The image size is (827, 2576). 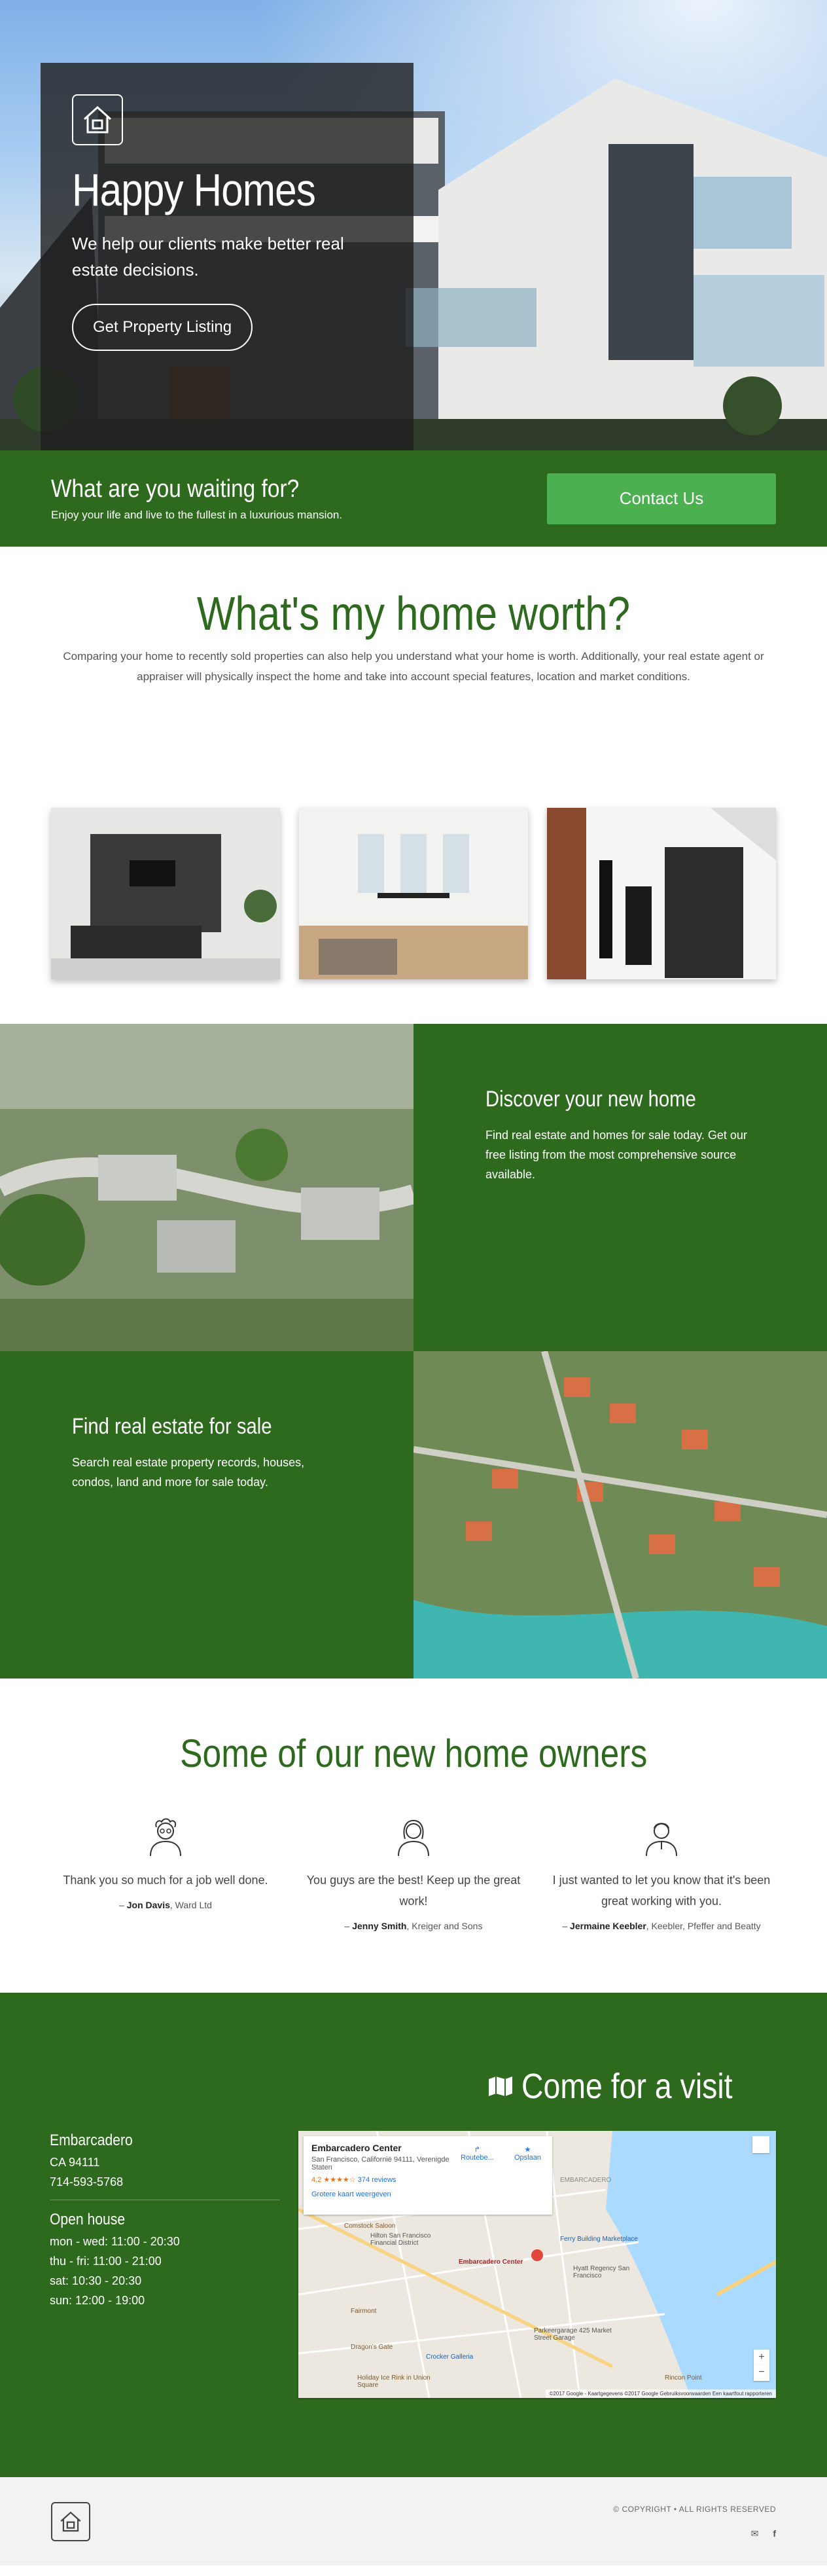 I want to click on testimonials-title: Some of our new home owners, so click(x=413, y=1753).